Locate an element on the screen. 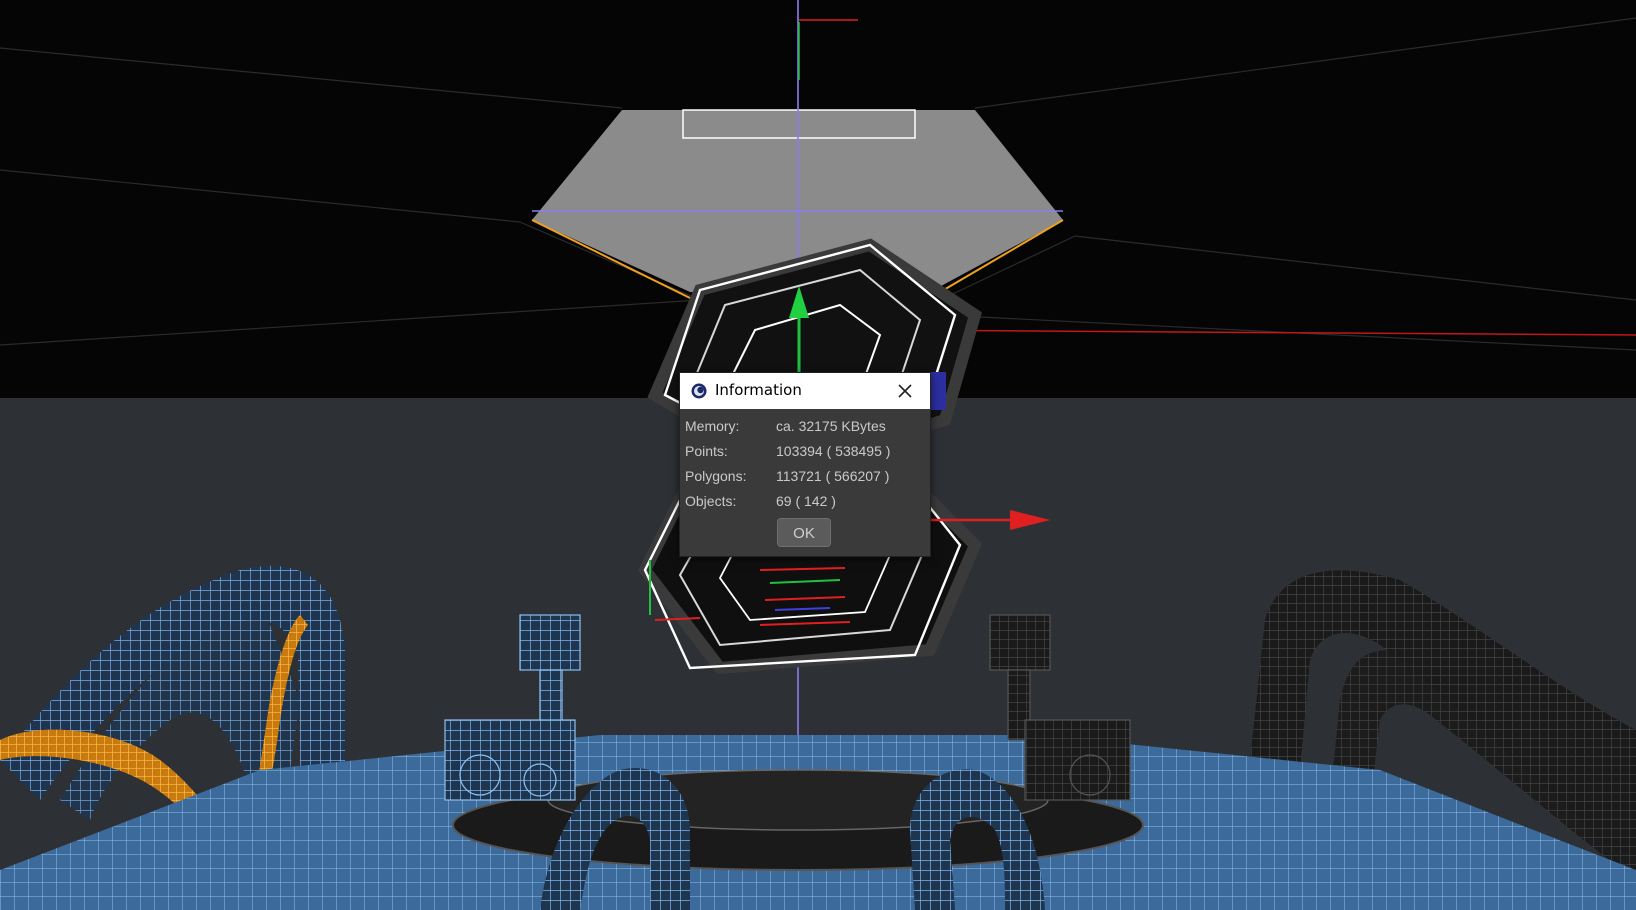 Image resolution: width=1636 pixels, height=910 pixels. close-icon is located at coordinates (905, 391).